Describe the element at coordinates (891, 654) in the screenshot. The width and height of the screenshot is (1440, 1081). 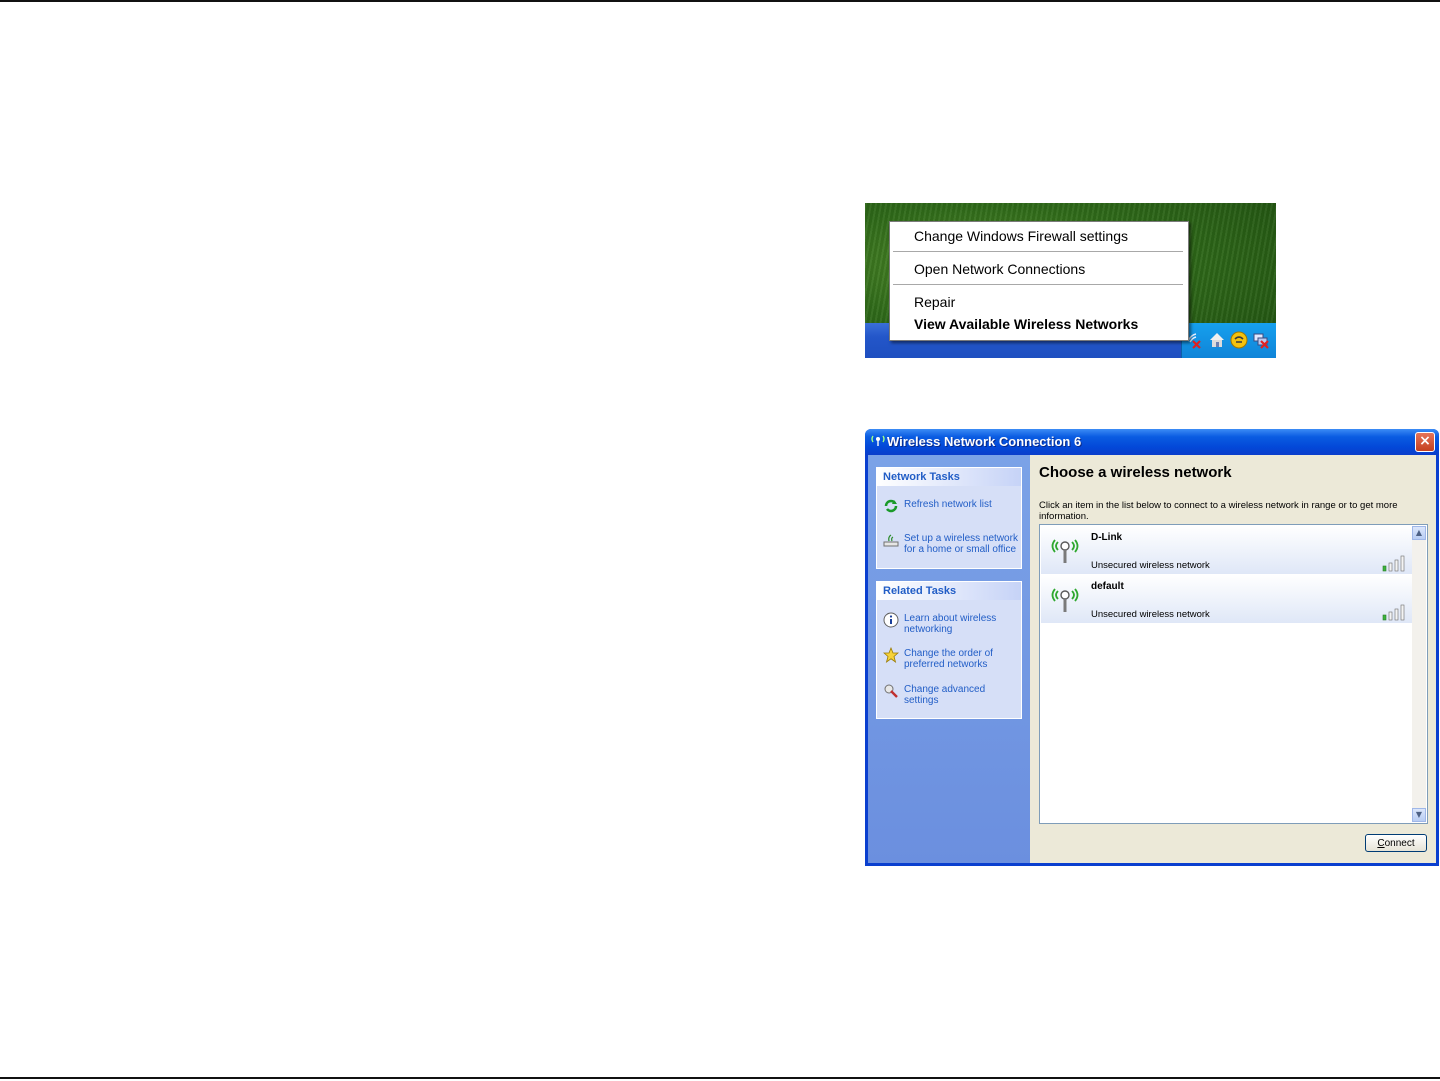
I see `star-icon` at that location.